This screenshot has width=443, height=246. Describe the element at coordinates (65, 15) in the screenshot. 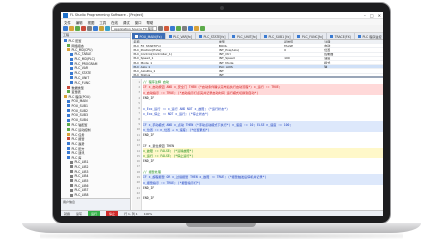

I see `app-icon` at that location.